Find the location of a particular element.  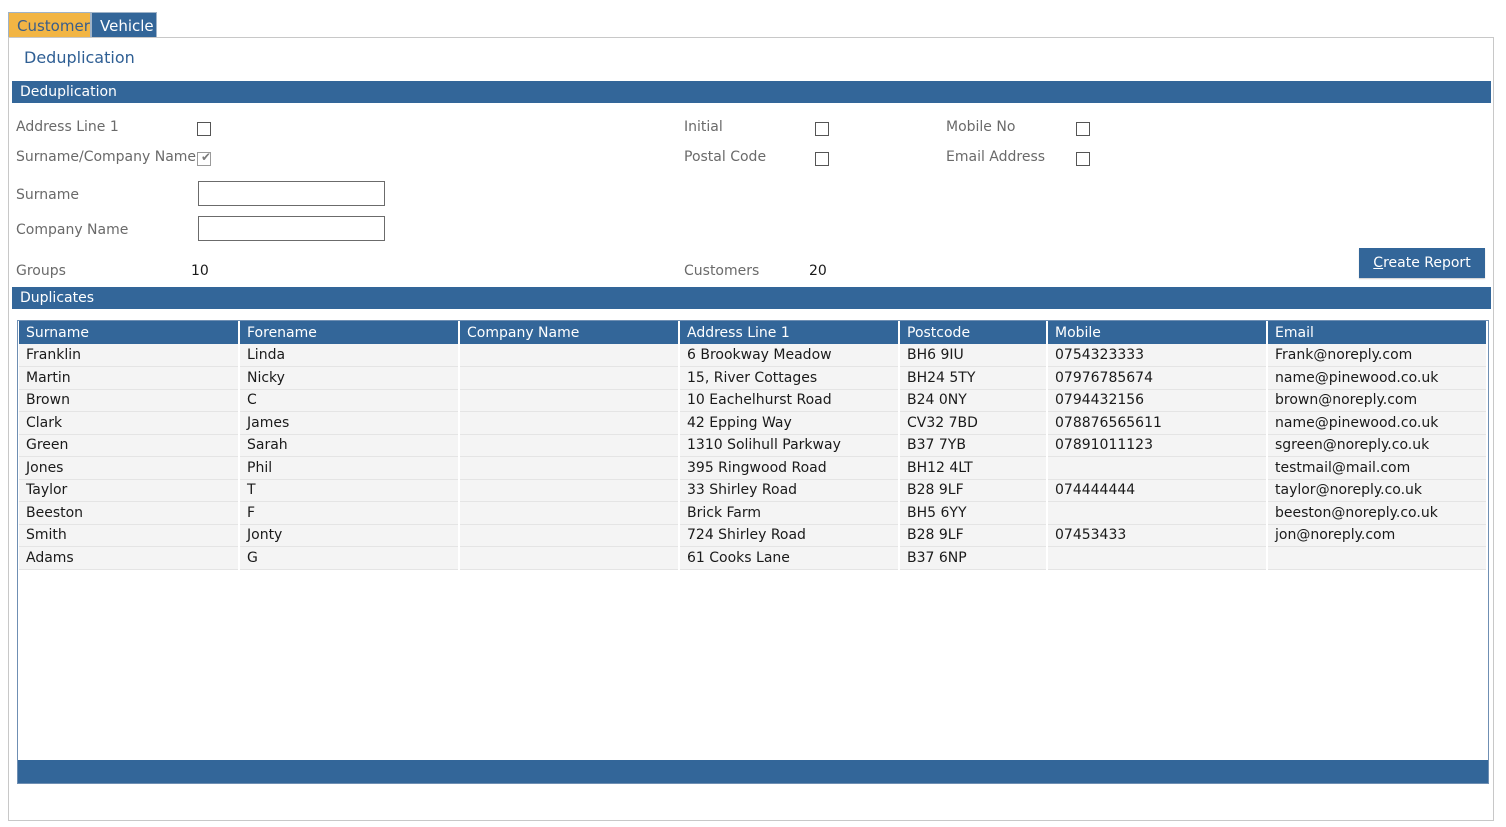

address-line-1-checkbox is located at coordinates (204, 129).